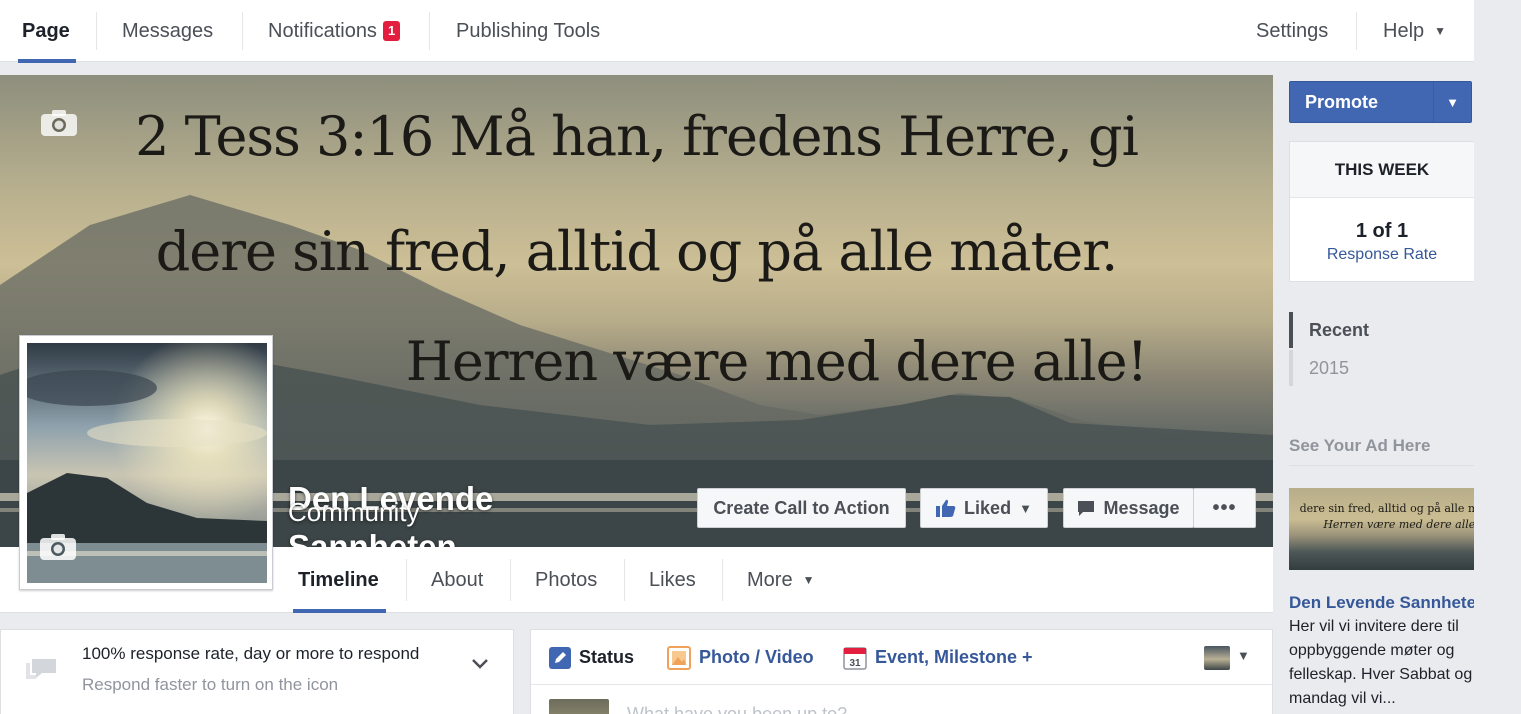 The width and height of the screenshot is (1521, 714). I want to click on photo-icon, so click(679, 657).